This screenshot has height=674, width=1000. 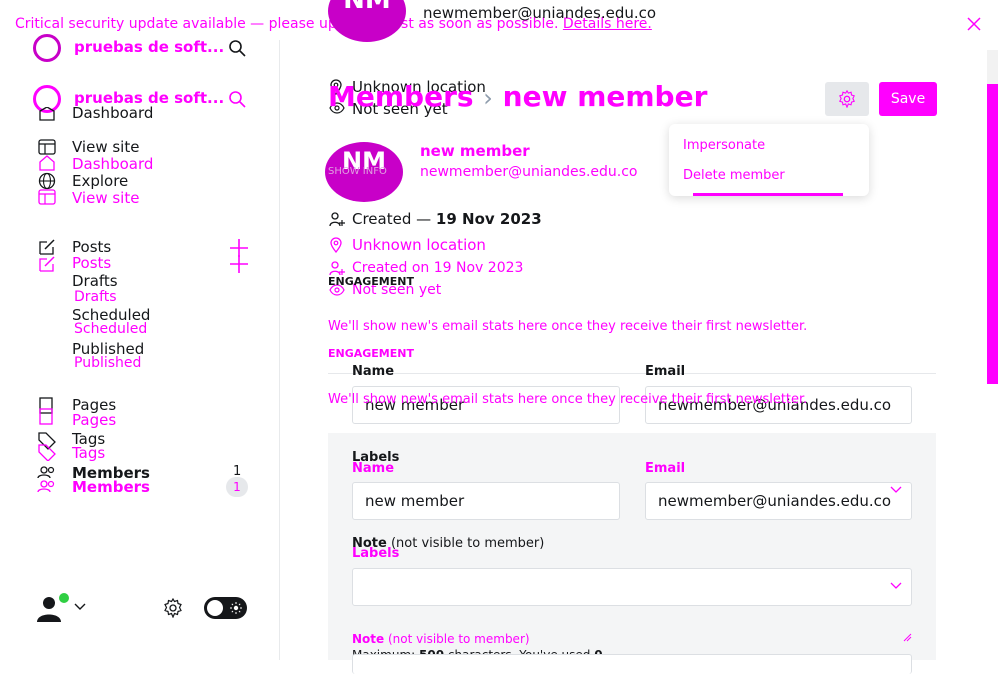 What do you see at coordinates (401, 96) in the screenshot?
I see `breadcrumb-members-link: Members` at bounding box center [401, 96].